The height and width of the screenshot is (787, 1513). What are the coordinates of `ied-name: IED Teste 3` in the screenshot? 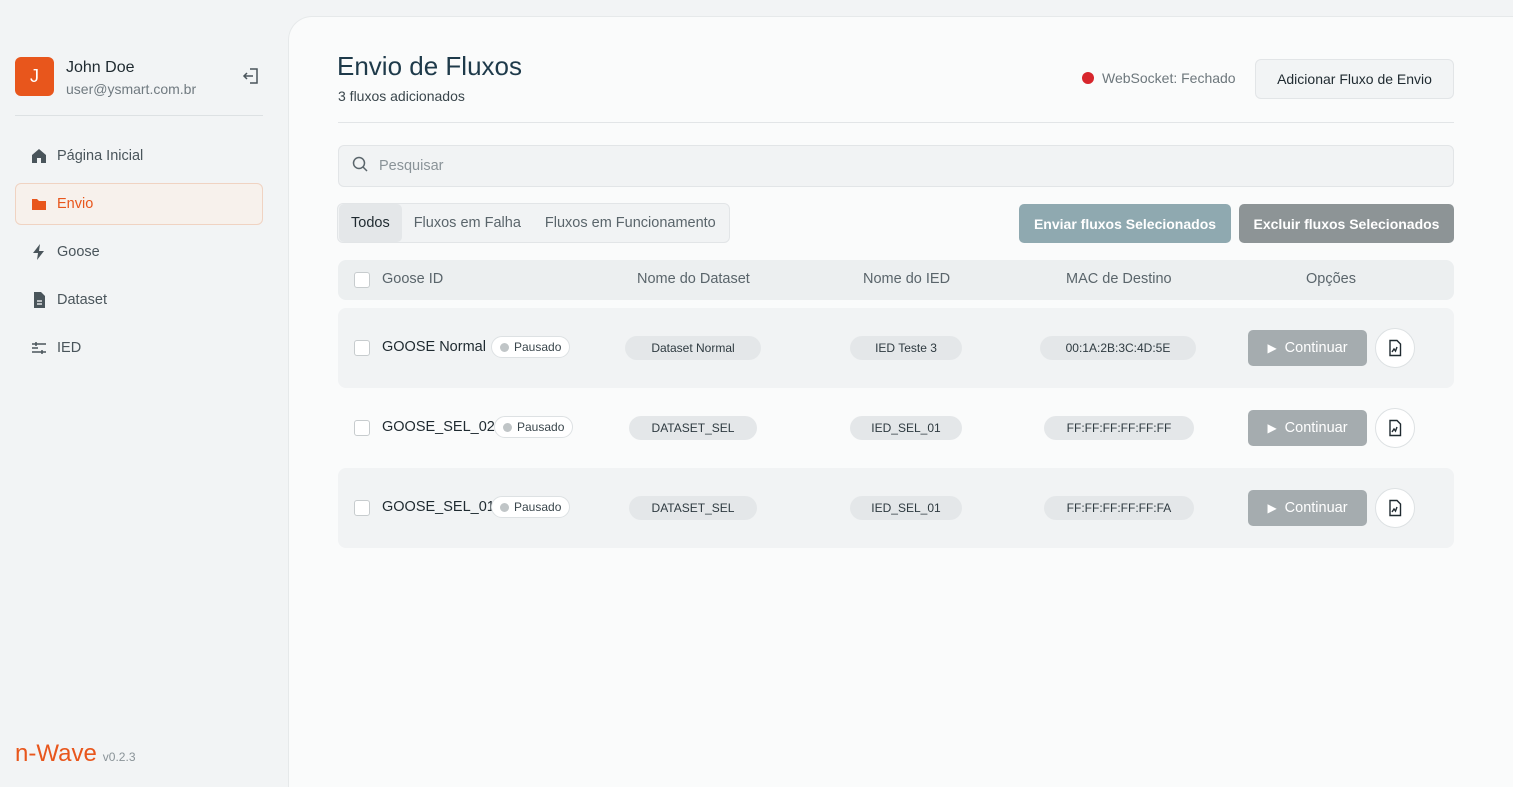 It's located at (906, 348).